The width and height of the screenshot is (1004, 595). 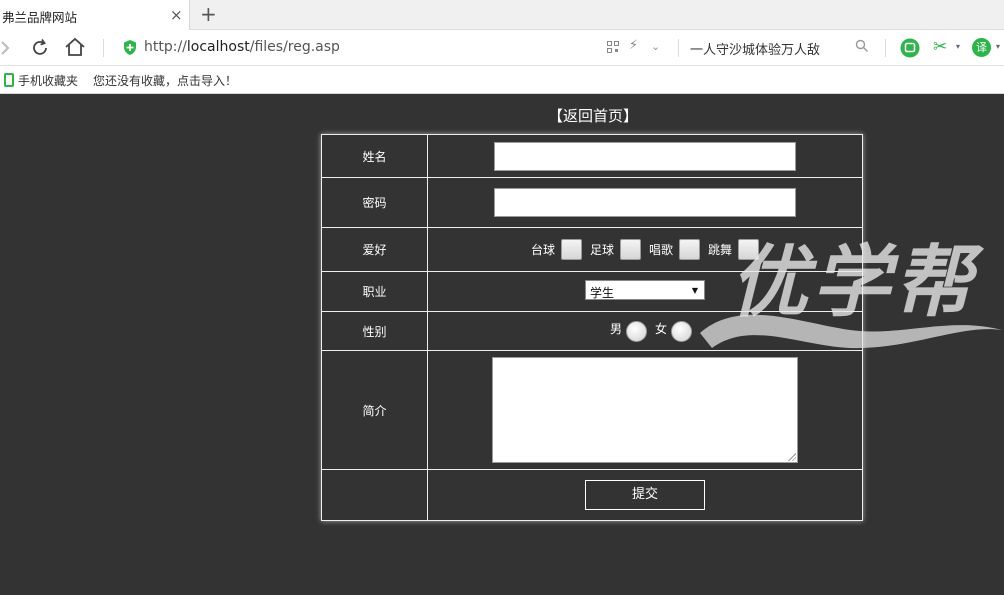 I want to click on hobby-checkbox-dancing, so click(x=749, y=249).